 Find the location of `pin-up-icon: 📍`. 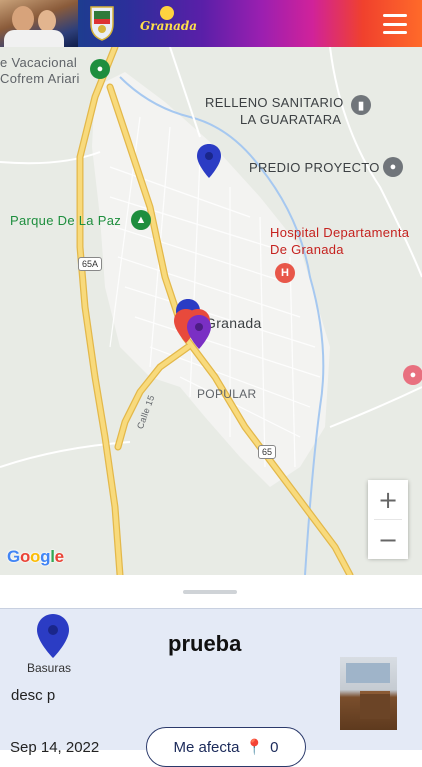

pin-up-icon: 📍 is located at coordinates (255, 747).